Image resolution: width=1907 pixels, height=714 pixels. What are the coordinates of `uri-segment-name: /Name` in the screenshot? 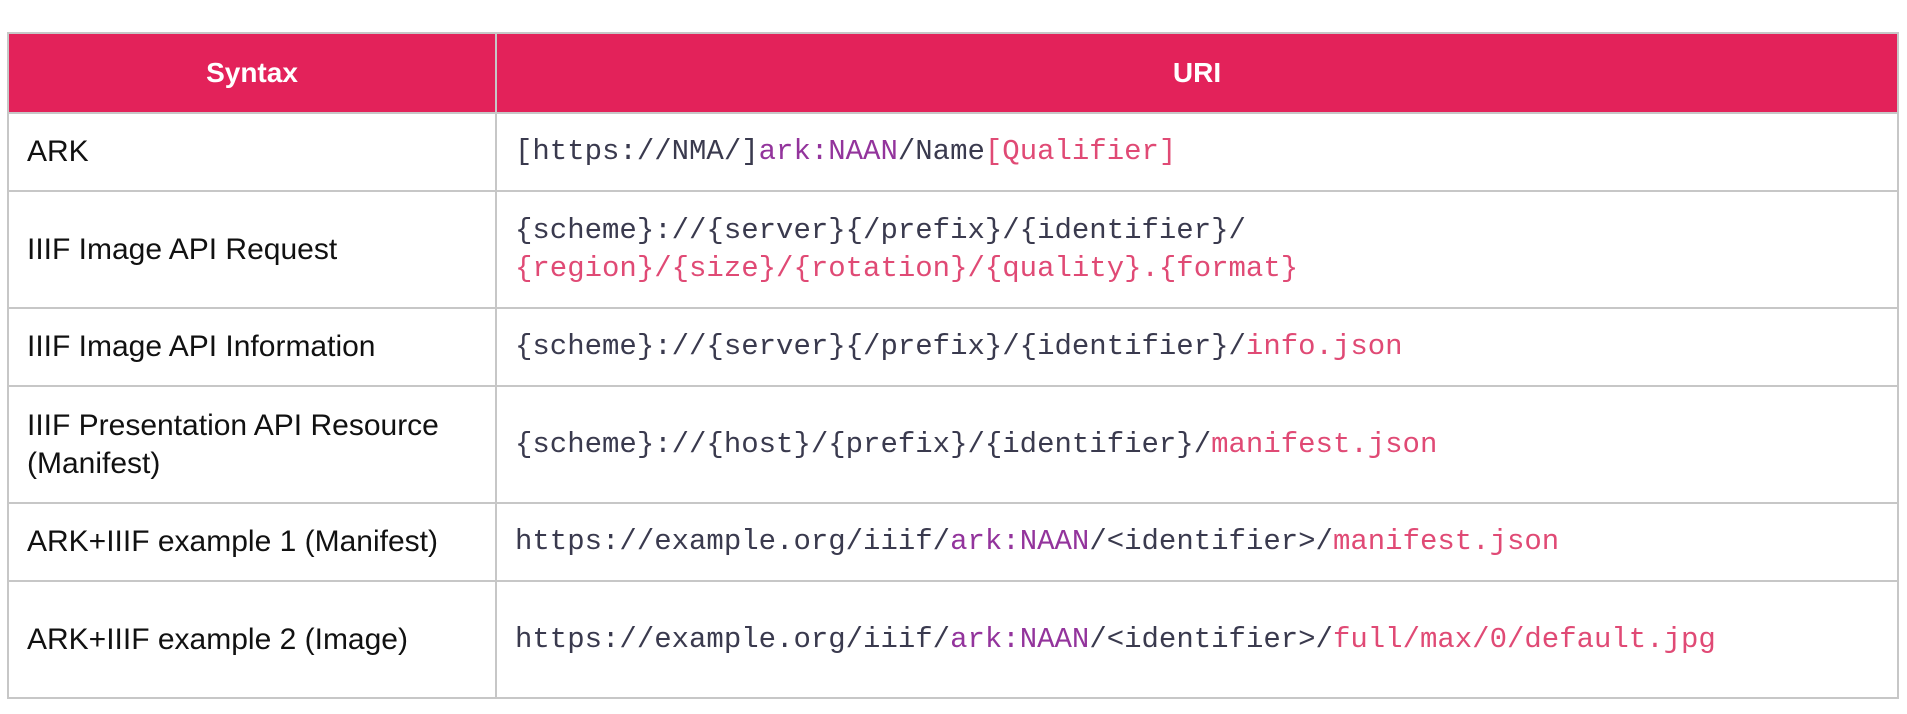 It's located at (941, 151).